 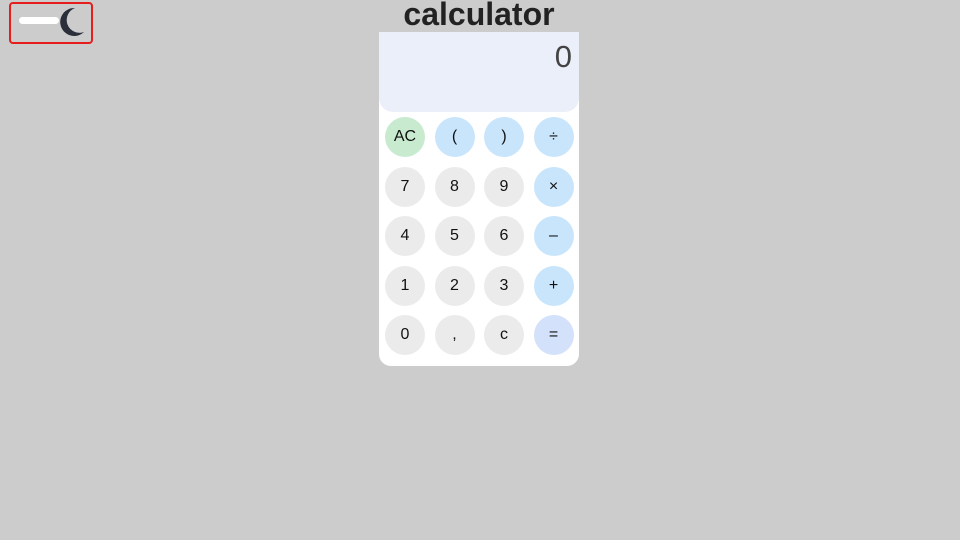 I want to click on key-add-button: +, so click(x=553, y=285).